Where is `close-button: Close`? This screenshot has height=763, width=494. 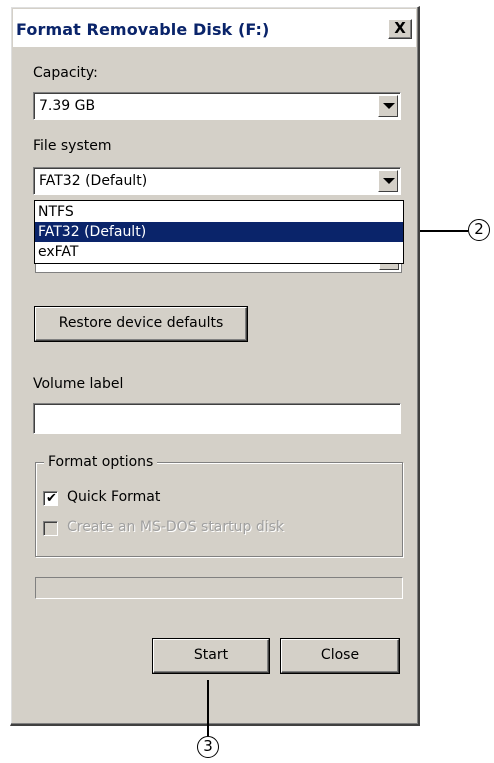
close-button: Close is located at coordinates (340, 656).